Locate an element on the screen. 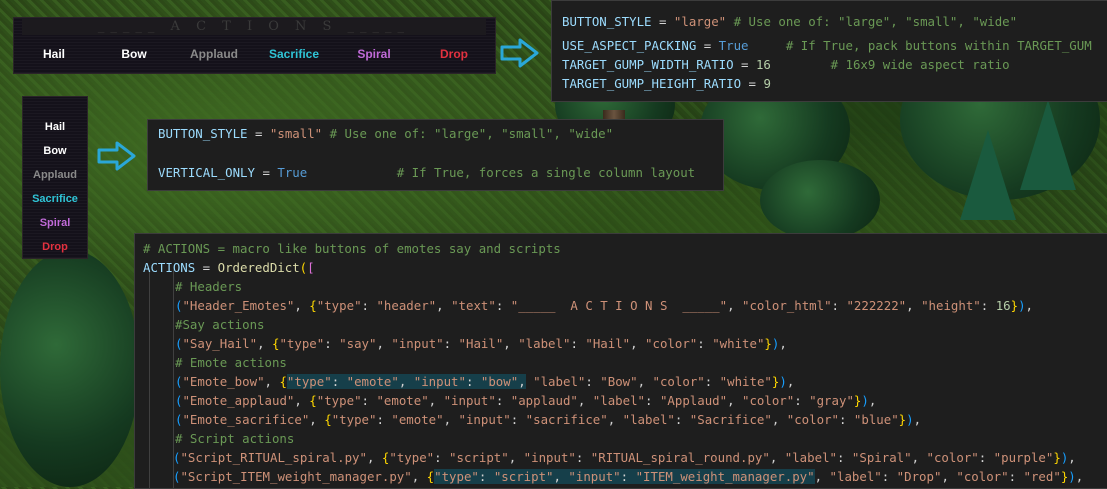 Image resolution: width=1107 pixels, height=489 pixels. code-string: "Drop" is located at coordinates (919, 476).